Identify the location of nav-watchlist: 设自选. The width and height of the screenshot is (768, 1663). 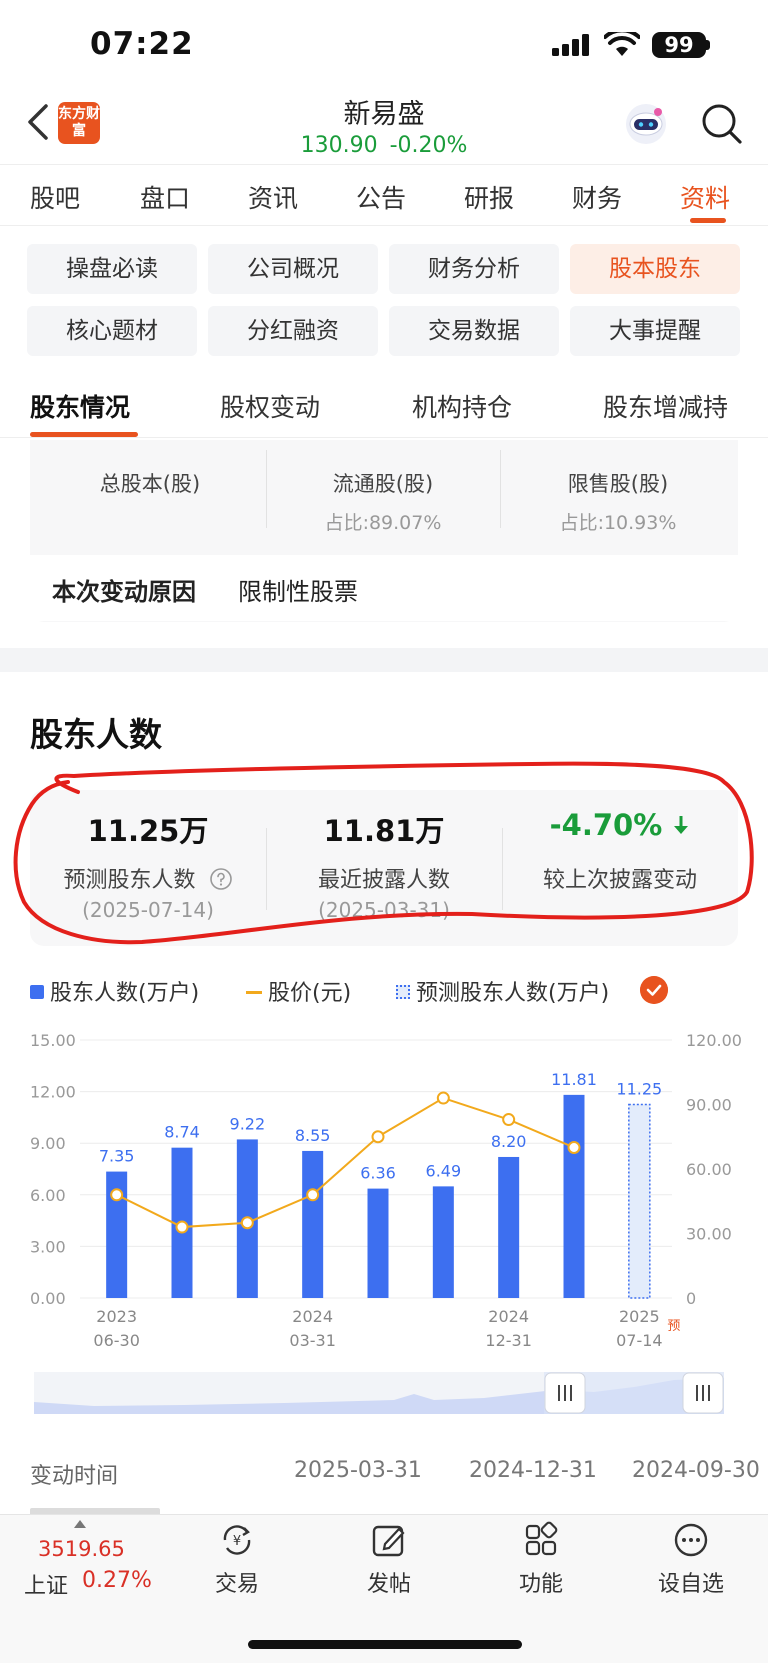
(691, 1559).